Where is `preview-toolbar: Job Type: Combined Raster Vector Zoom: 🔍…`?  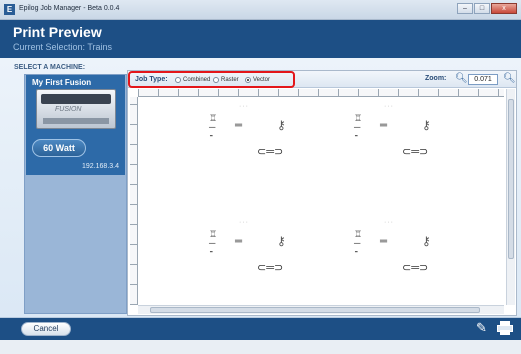
preview-toolbar: Job Type: Combined Raster Vector Zoom: 🔍… is located at coordinates (322, 79).